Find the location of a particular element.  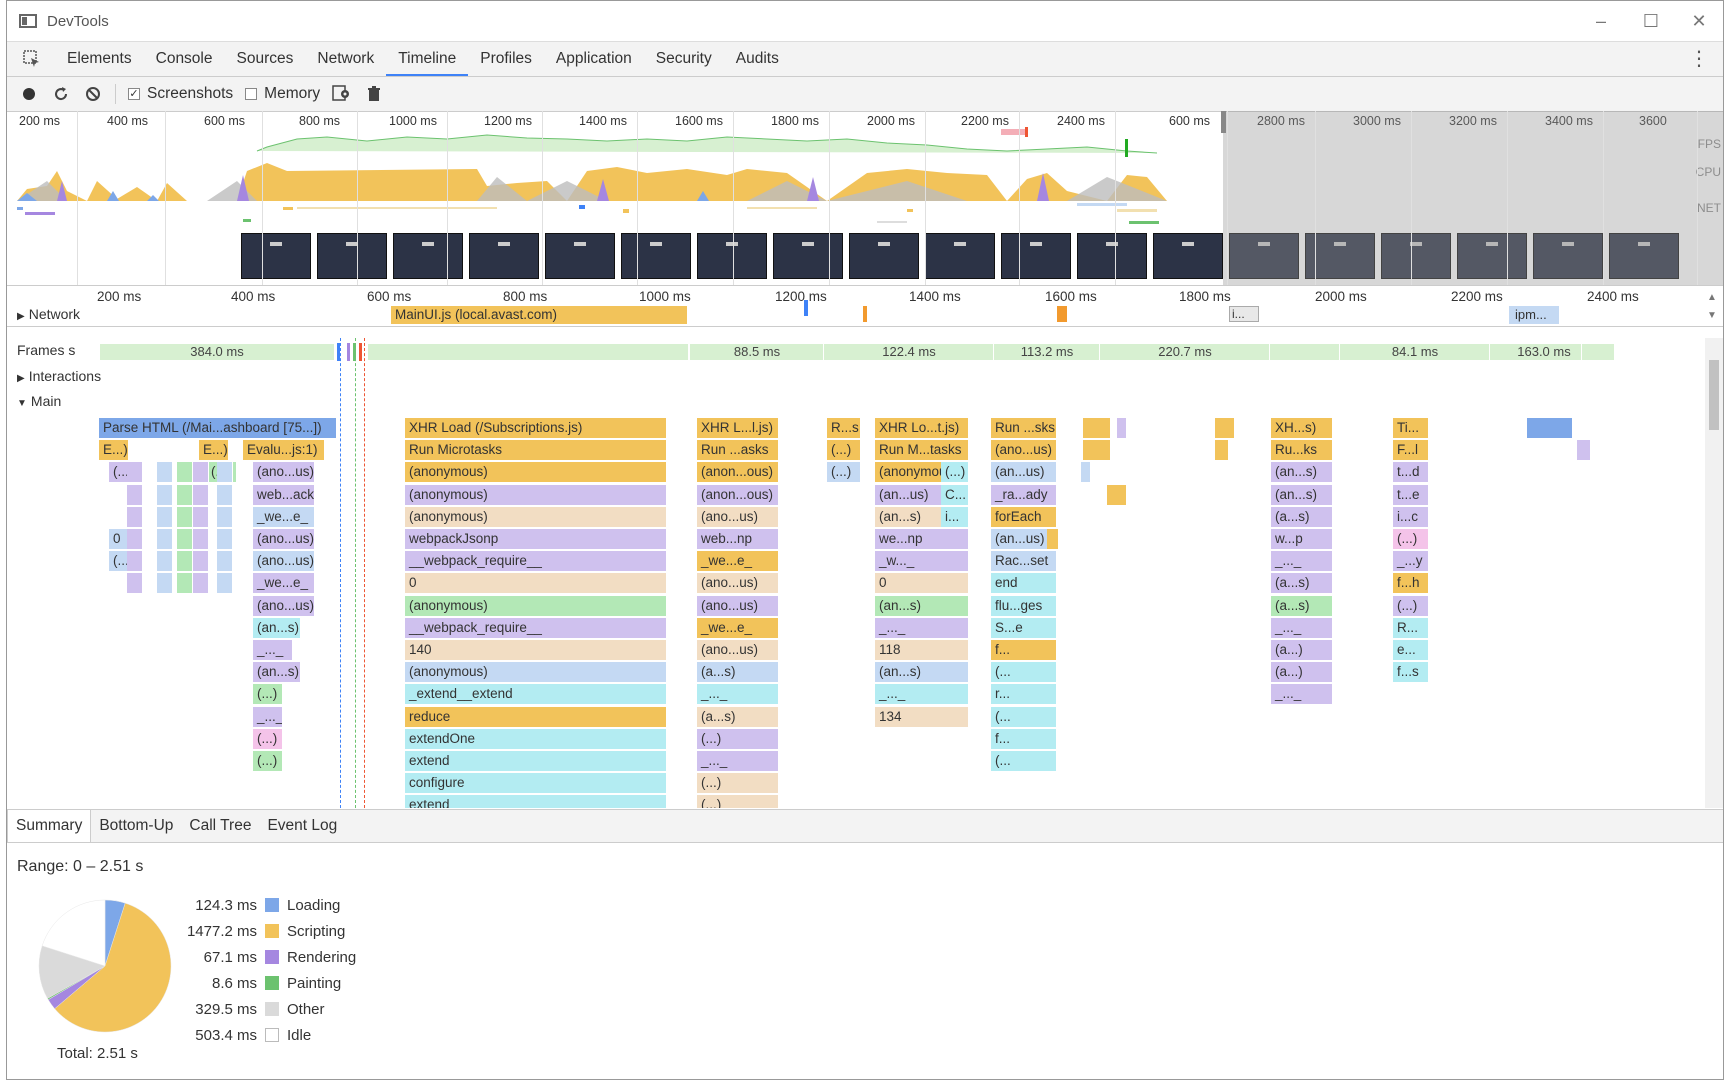

panel-tab-console: Console is located at coordinates (184, 59).